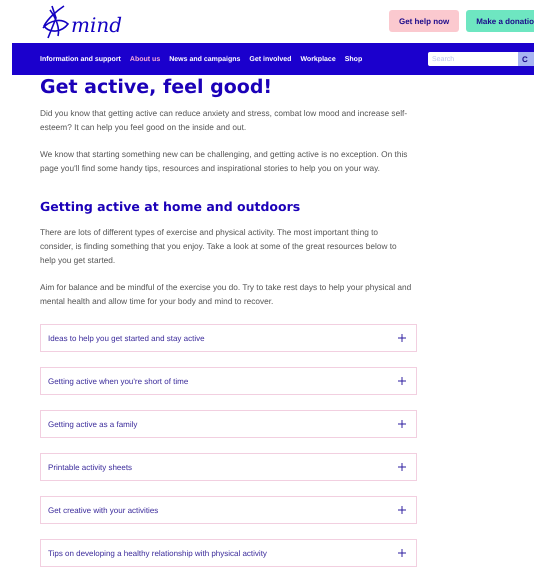 The image size is (534, 585). What do you see at coordinates (228, 467) in the screenshot?
I see `accordion-item: Printable activity sheets` at bounding box center [228, 467].